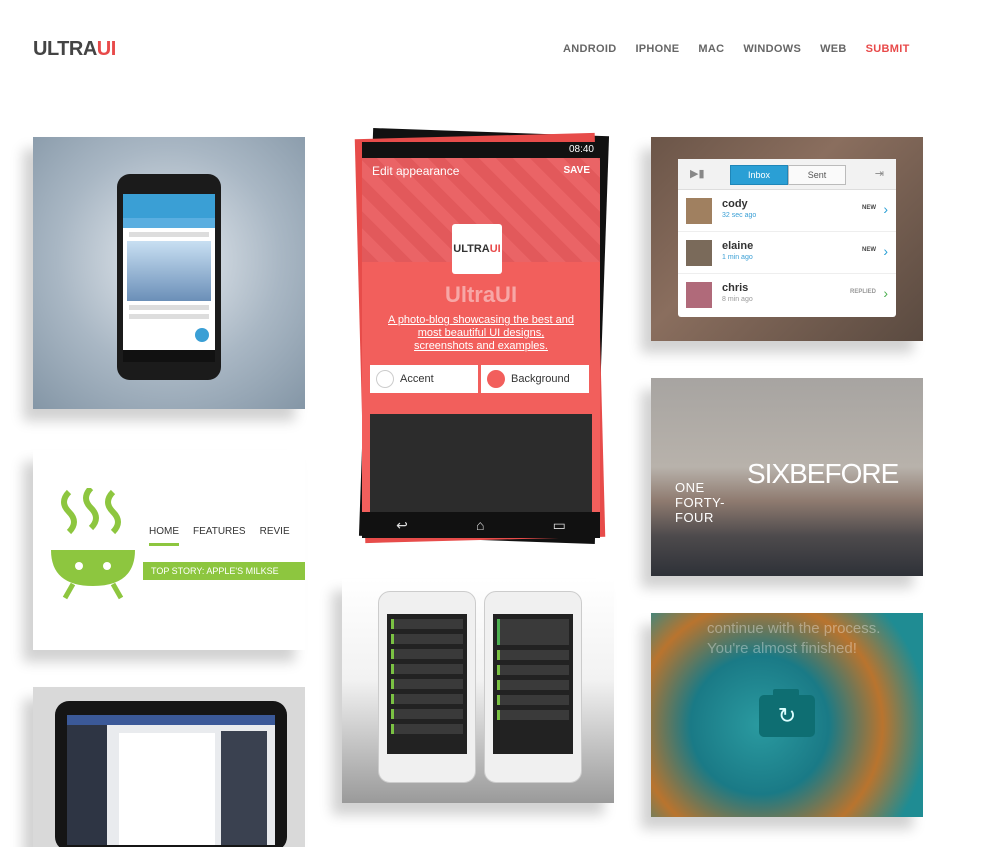  What do you see at coordinates (533, 687) in the screenshot?
I see `phone-mockup-right` at bounding box center [533, 687].